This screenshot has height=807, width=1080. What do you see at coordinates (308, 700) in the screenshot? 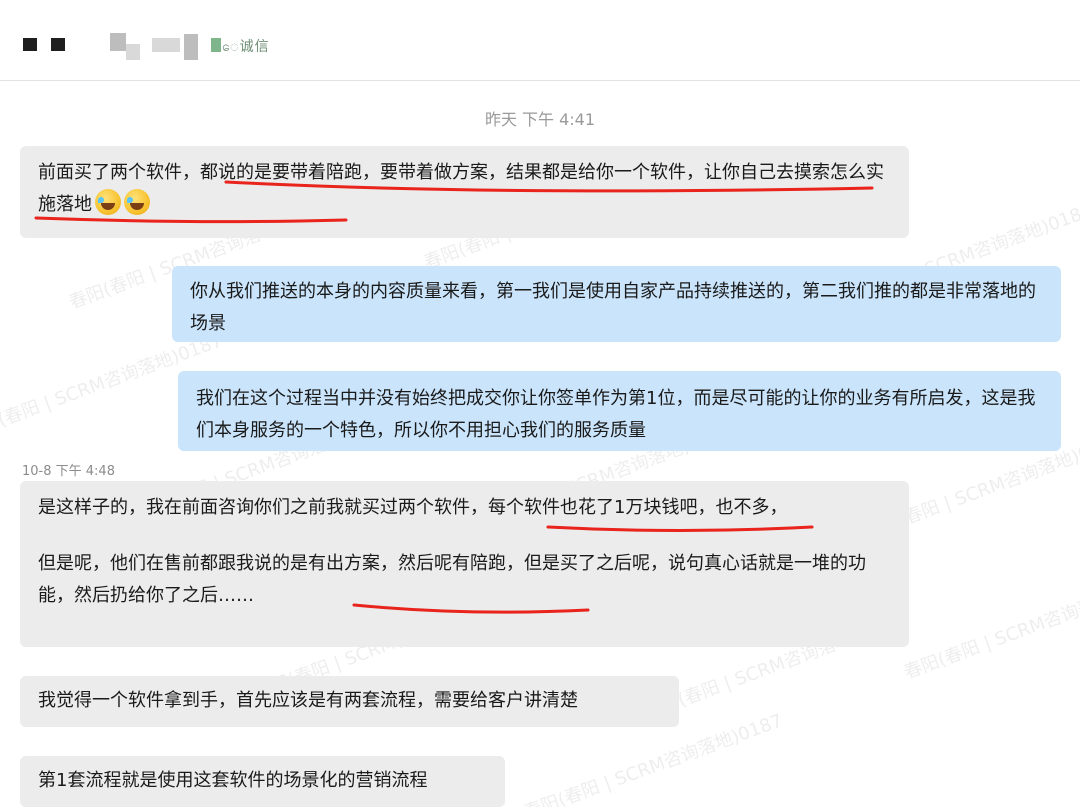
I see `message-text: 我觉得一个软件拿到手，首先应该是有两套流程，需要给客户讲清楚` at bounding box center [308, 700].